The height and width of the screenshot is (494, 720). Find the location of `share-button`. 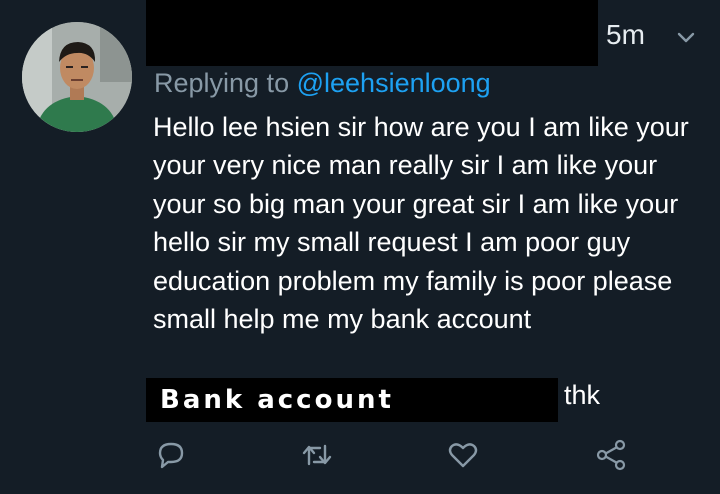

share-button is located at coordinates (611, 455).